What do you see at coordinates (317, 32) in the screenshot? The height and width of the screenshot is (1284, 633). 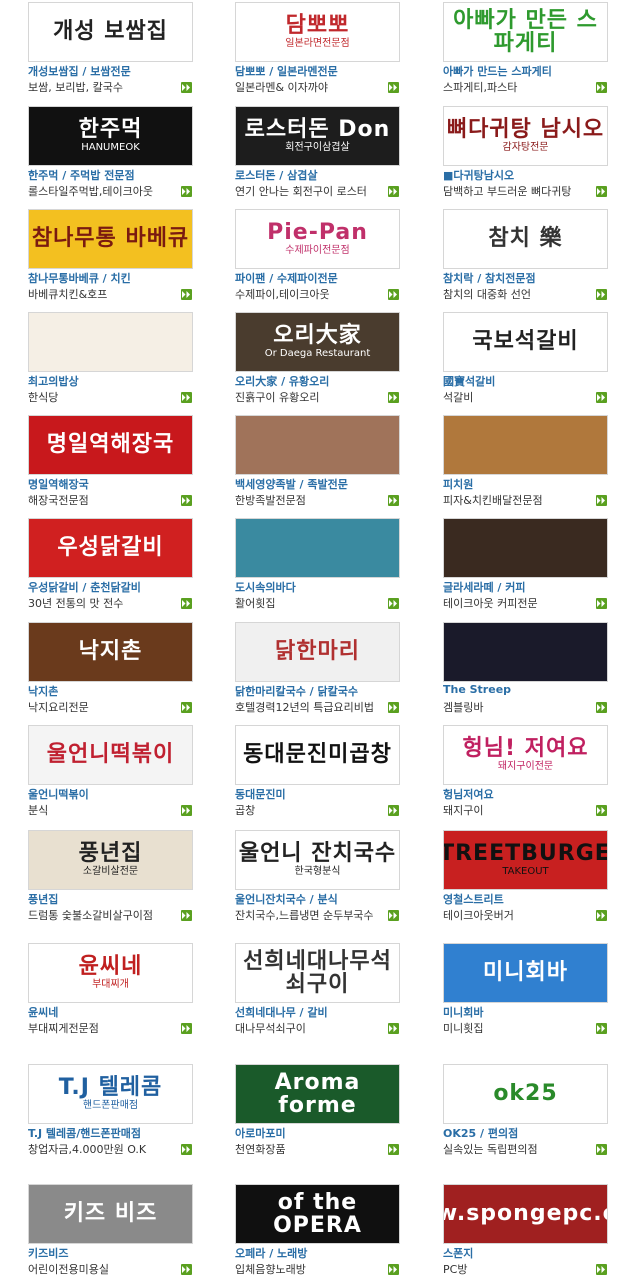 I see `shop-banner: 담뽀뽀 일본라면전문점` at bounding box center [317, 32].